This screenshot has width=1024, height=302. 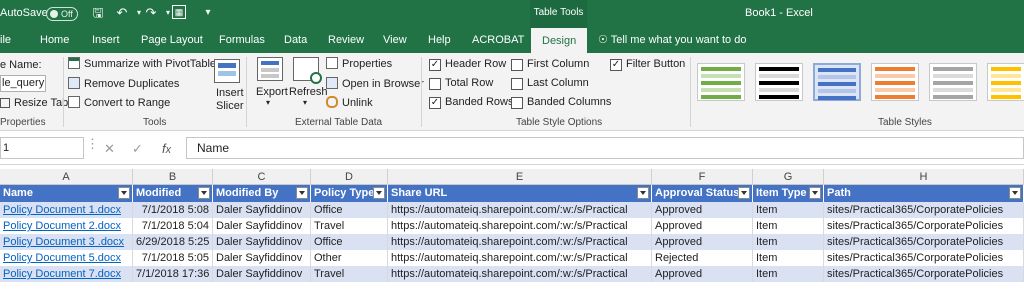 What do you see at coordinates (5, 40) in the screenshot?
I see `tab-file: ile` at bounding box center [5, 40].